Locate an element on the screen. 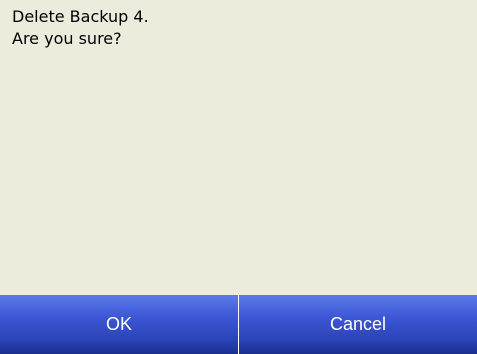  cancel-button-label: Cancel is located at coordinates (358, 324).